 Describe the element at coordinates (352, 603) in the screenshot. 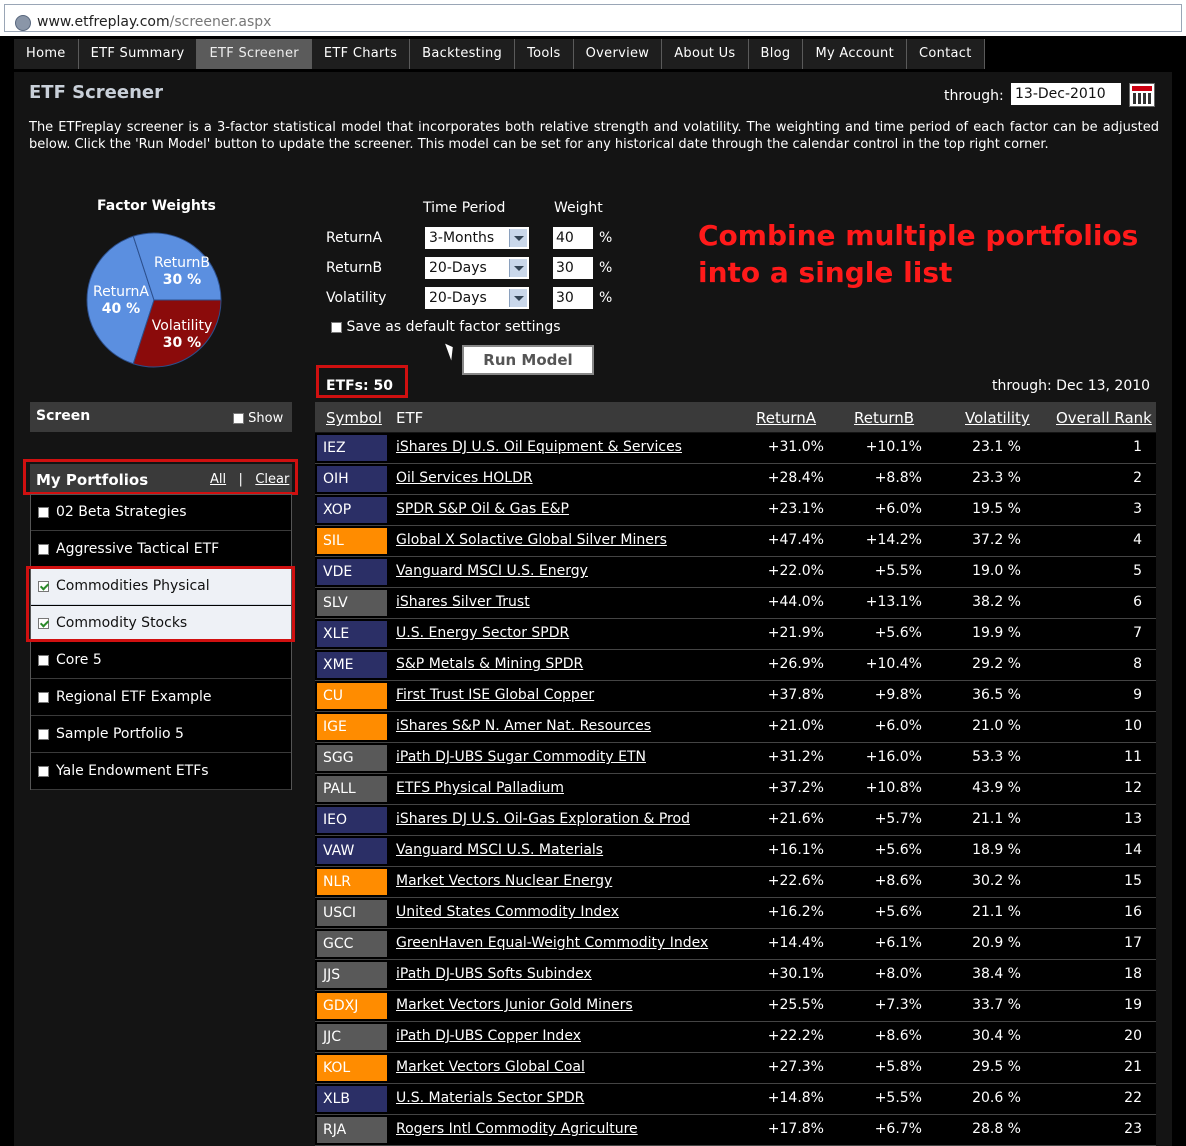

I see `etf-symbol: SLV` at that location.